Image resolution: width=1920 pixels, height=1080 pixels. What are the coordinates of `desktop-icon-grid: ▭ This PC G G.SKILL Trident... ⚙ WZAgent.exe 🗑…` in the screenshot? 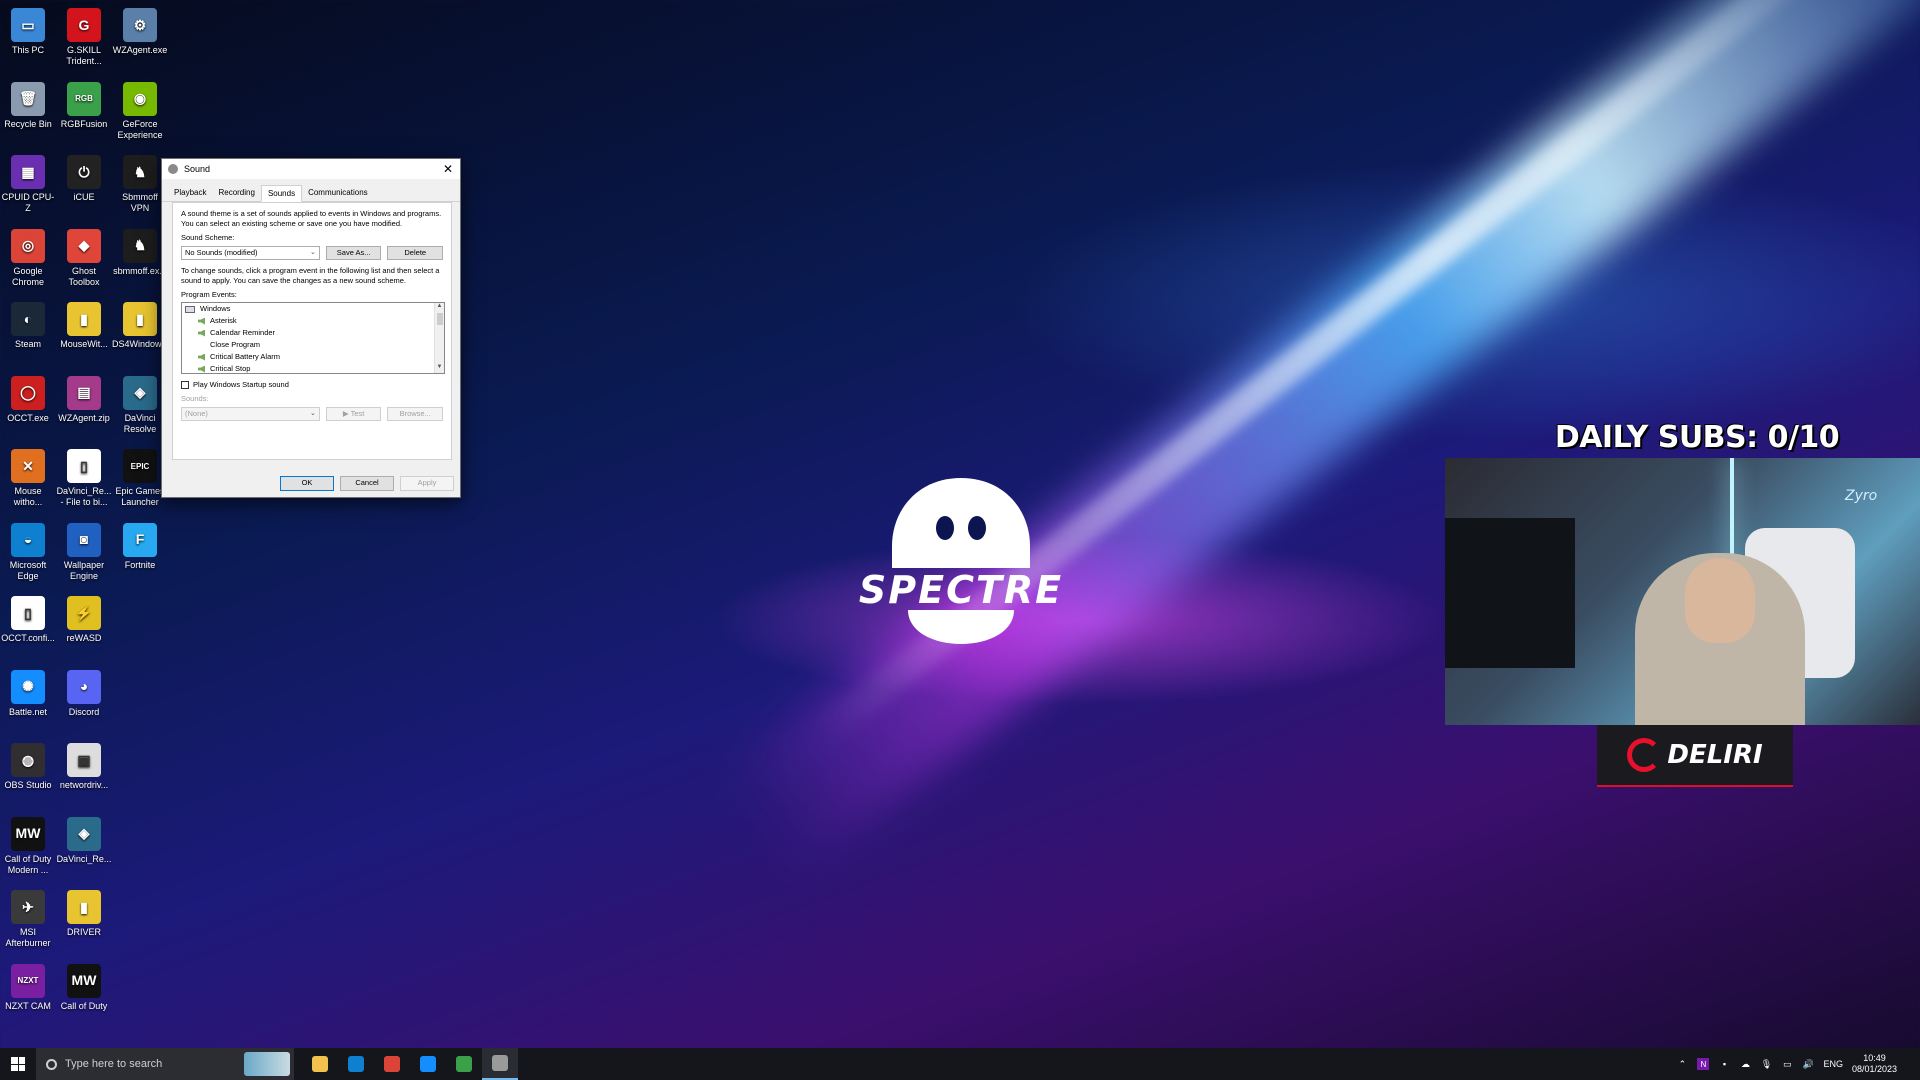 It's located at (85, 520).